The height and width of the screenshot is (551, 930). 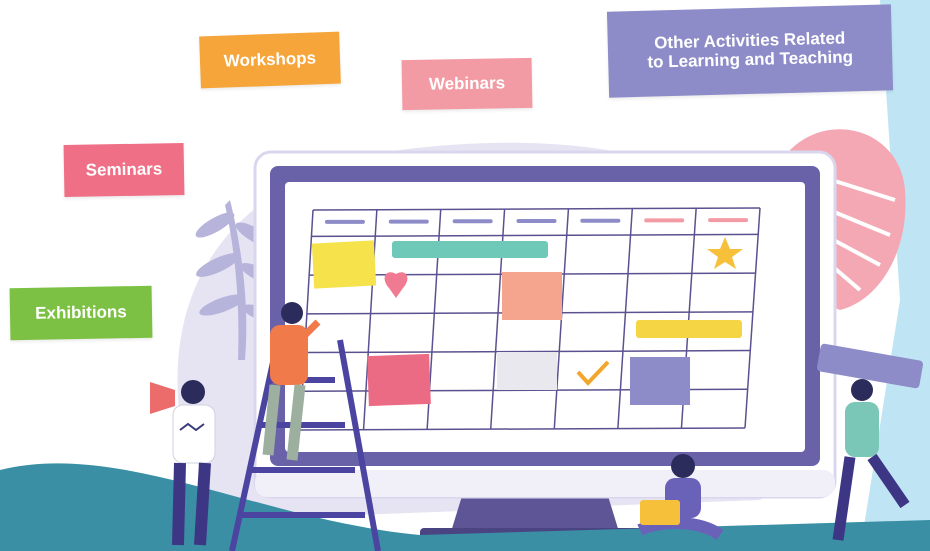 I want to click on tag-seminars: Seminars, so click(x=124, y=170).